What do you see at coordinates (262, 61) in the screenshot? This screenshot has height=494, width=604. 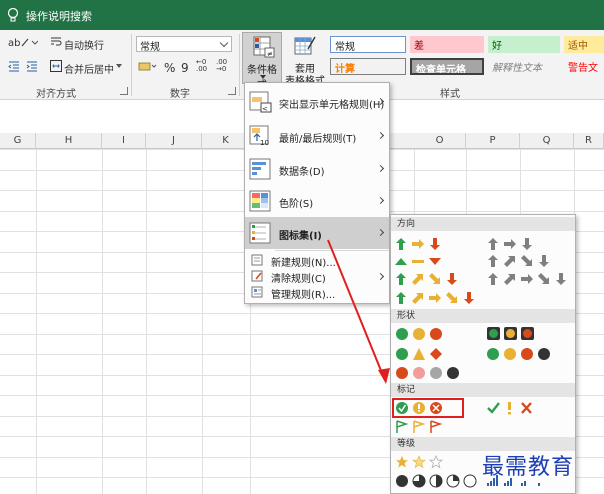 I see `conditional-format-button: ≠ 条件格式` at bounding box center [262, 61].